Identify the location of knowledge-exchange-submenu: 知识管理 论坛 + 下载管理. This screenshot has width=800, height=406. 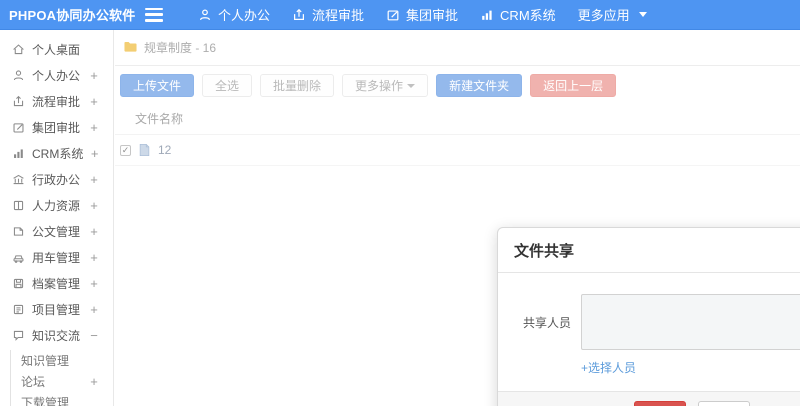
(61, 378).